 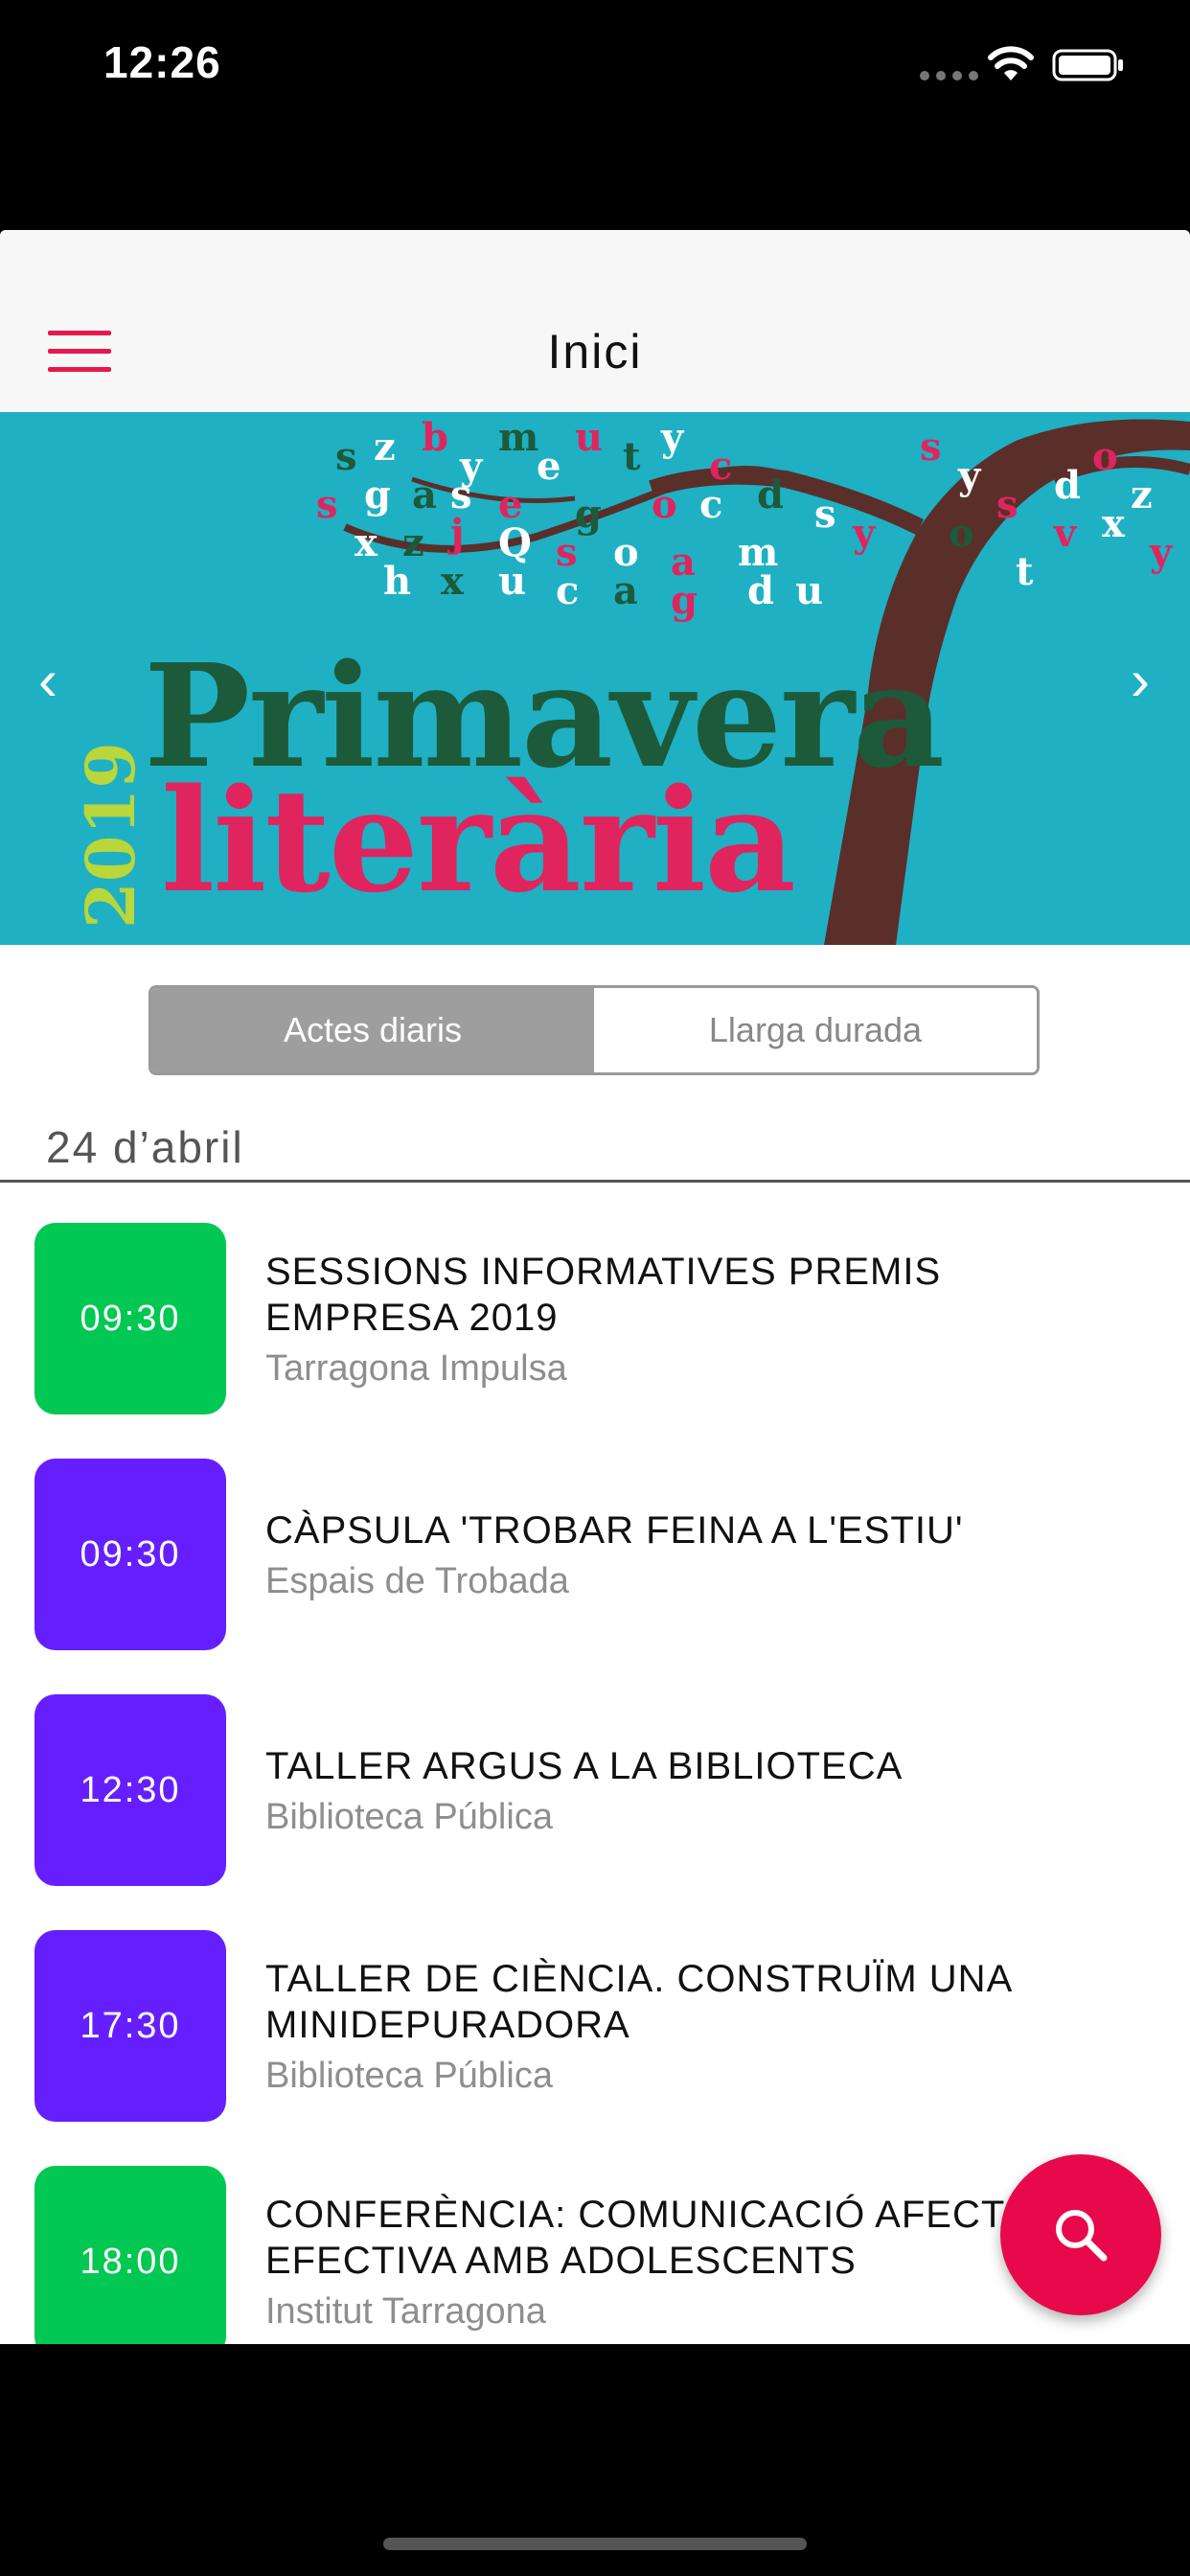 What do you see at coordinates (162, 62) in the screenshot?
I see `status-time: 12:26` at bounding box center [162, 62].